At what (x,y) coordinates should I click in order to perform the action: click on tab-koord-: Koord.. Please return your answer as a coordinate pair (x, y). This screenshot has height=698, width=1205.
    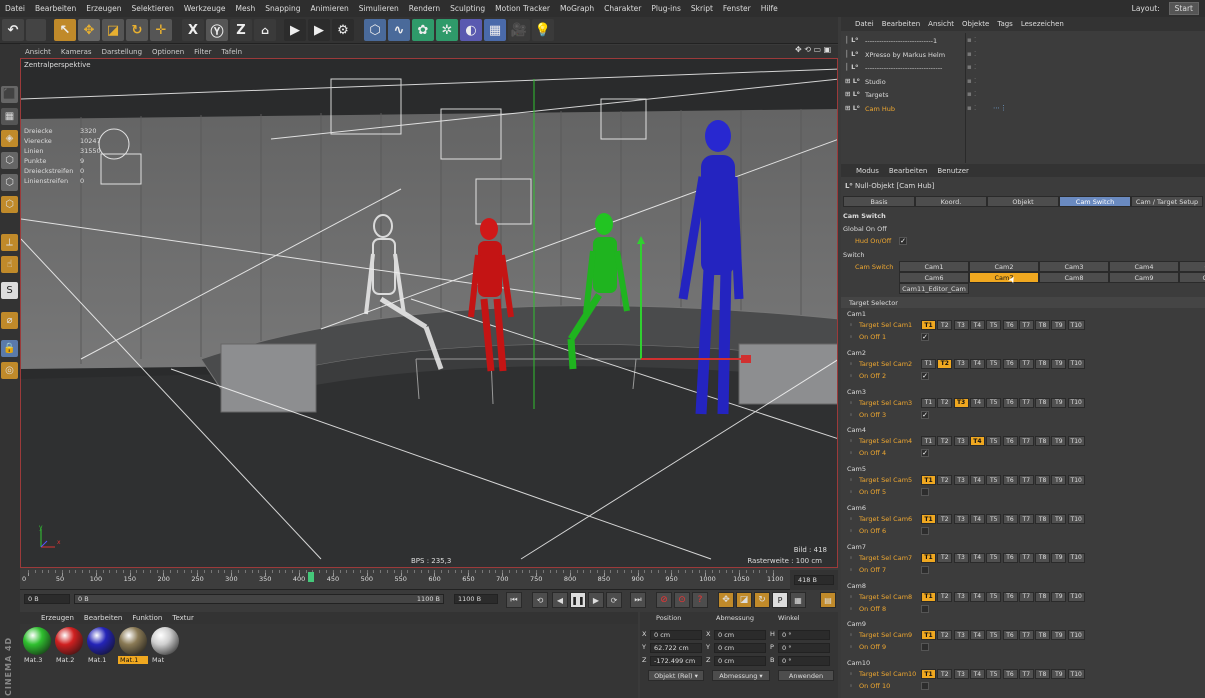
    Looking at the image, I should click on (951, 201).